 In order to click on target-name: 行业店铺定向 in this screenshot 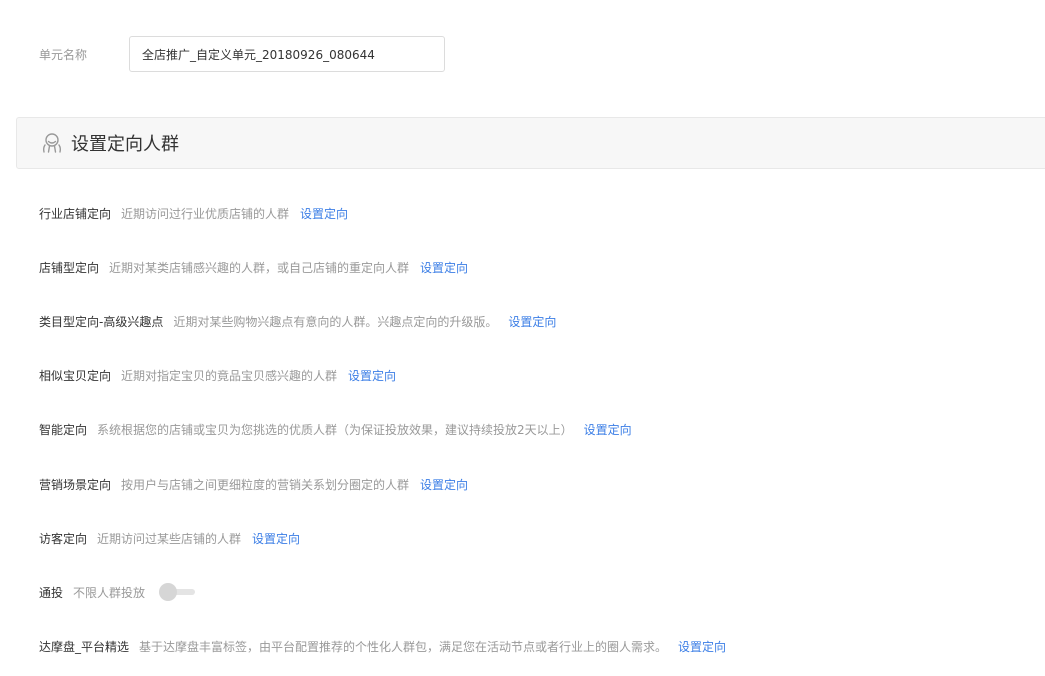, I will do `click(75, 213)`.